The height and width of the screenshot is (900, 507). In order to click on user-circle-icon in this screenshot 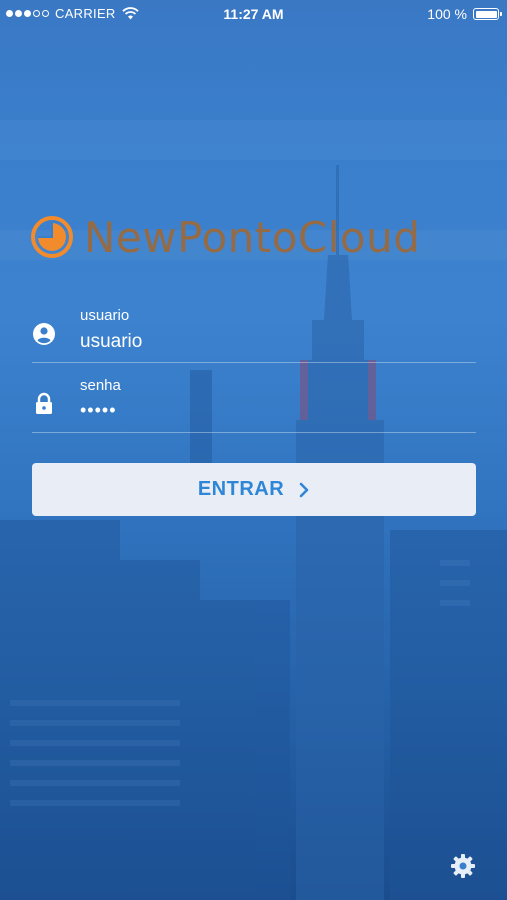, I will do `click(44, 334)`.